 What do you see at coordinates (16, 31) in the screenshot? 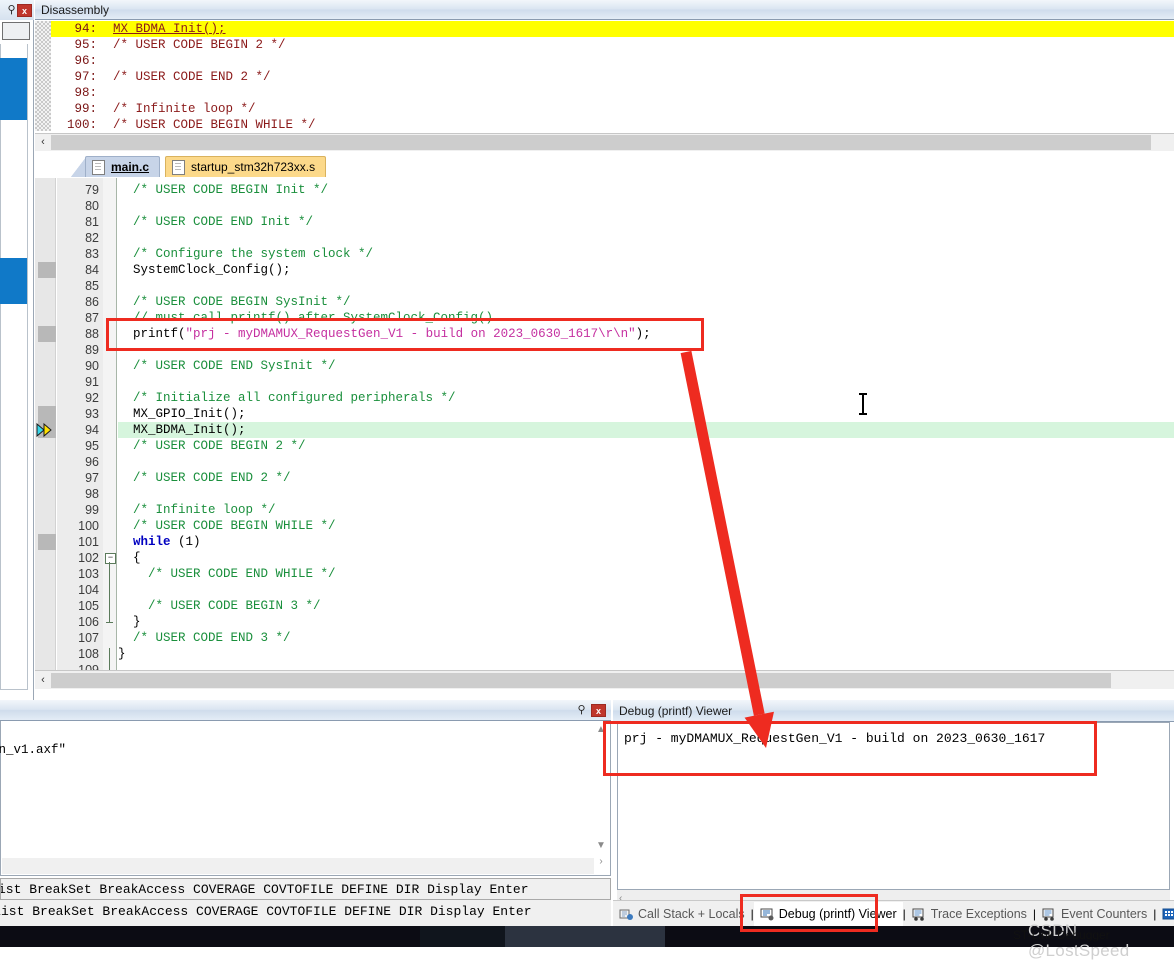
I see `left-pane-field` at bounding box center [16, 31].